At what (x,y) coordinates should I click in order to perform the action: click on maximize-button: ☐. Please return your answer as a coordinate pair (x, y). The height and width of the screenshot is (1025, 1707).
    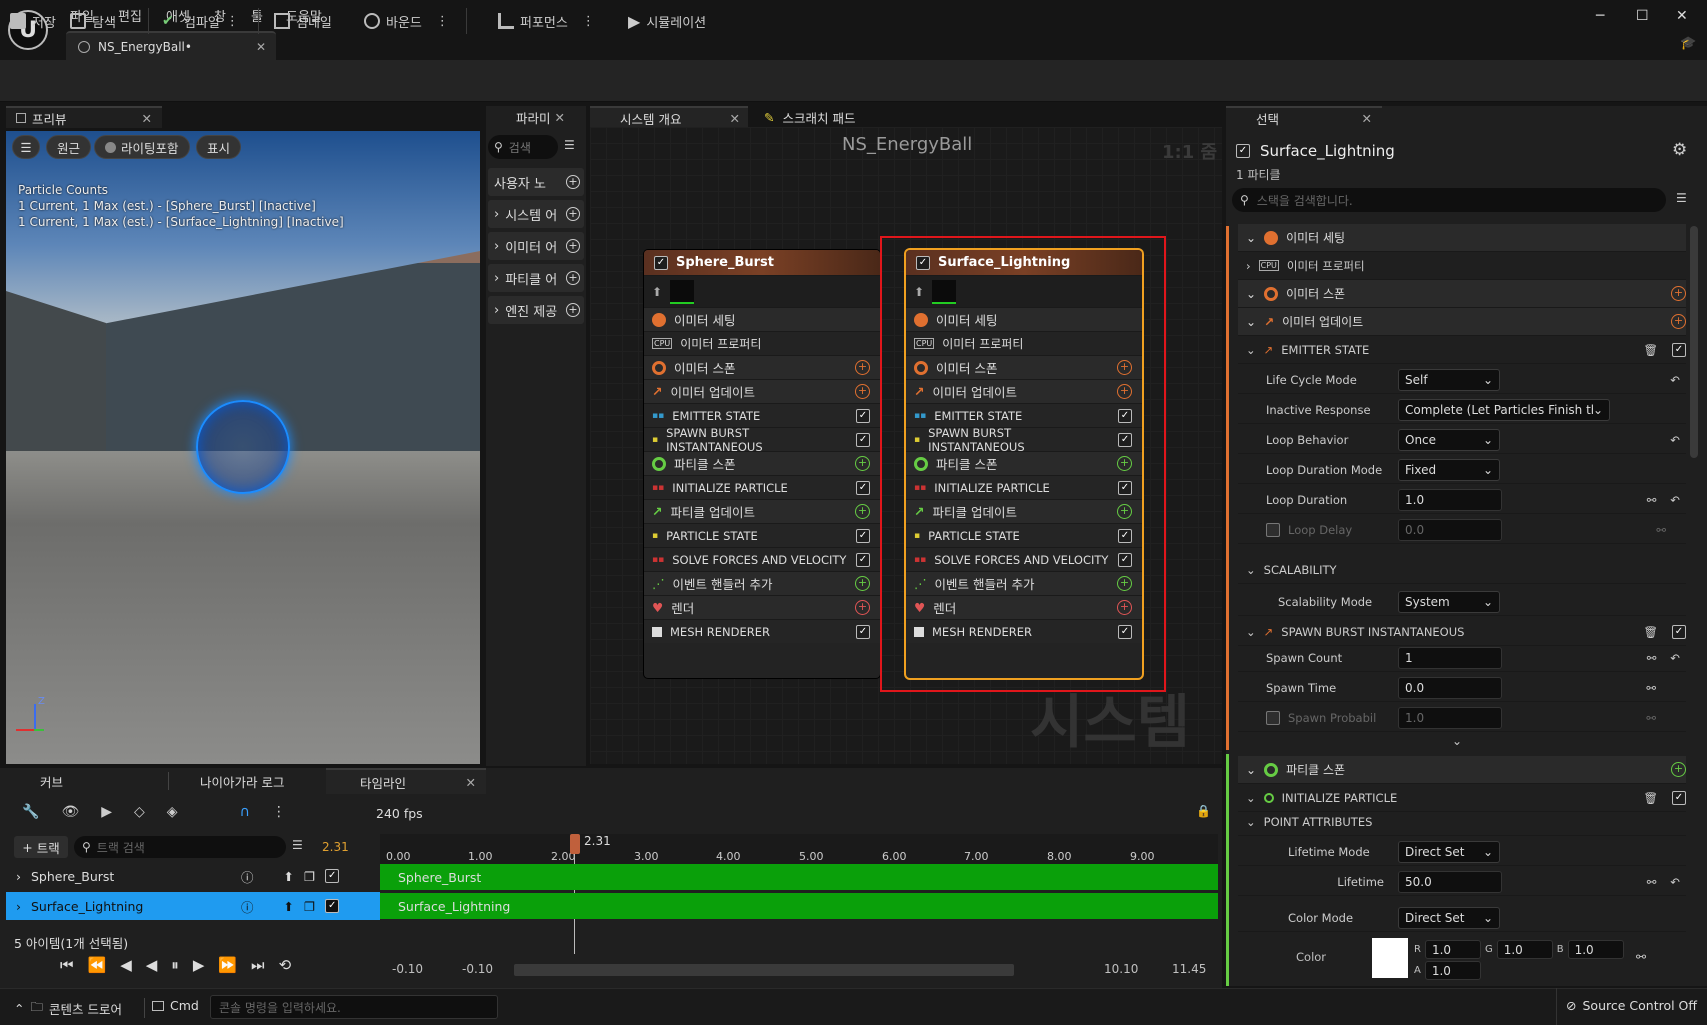
    Looking at the image, I should click on (1642, 16).